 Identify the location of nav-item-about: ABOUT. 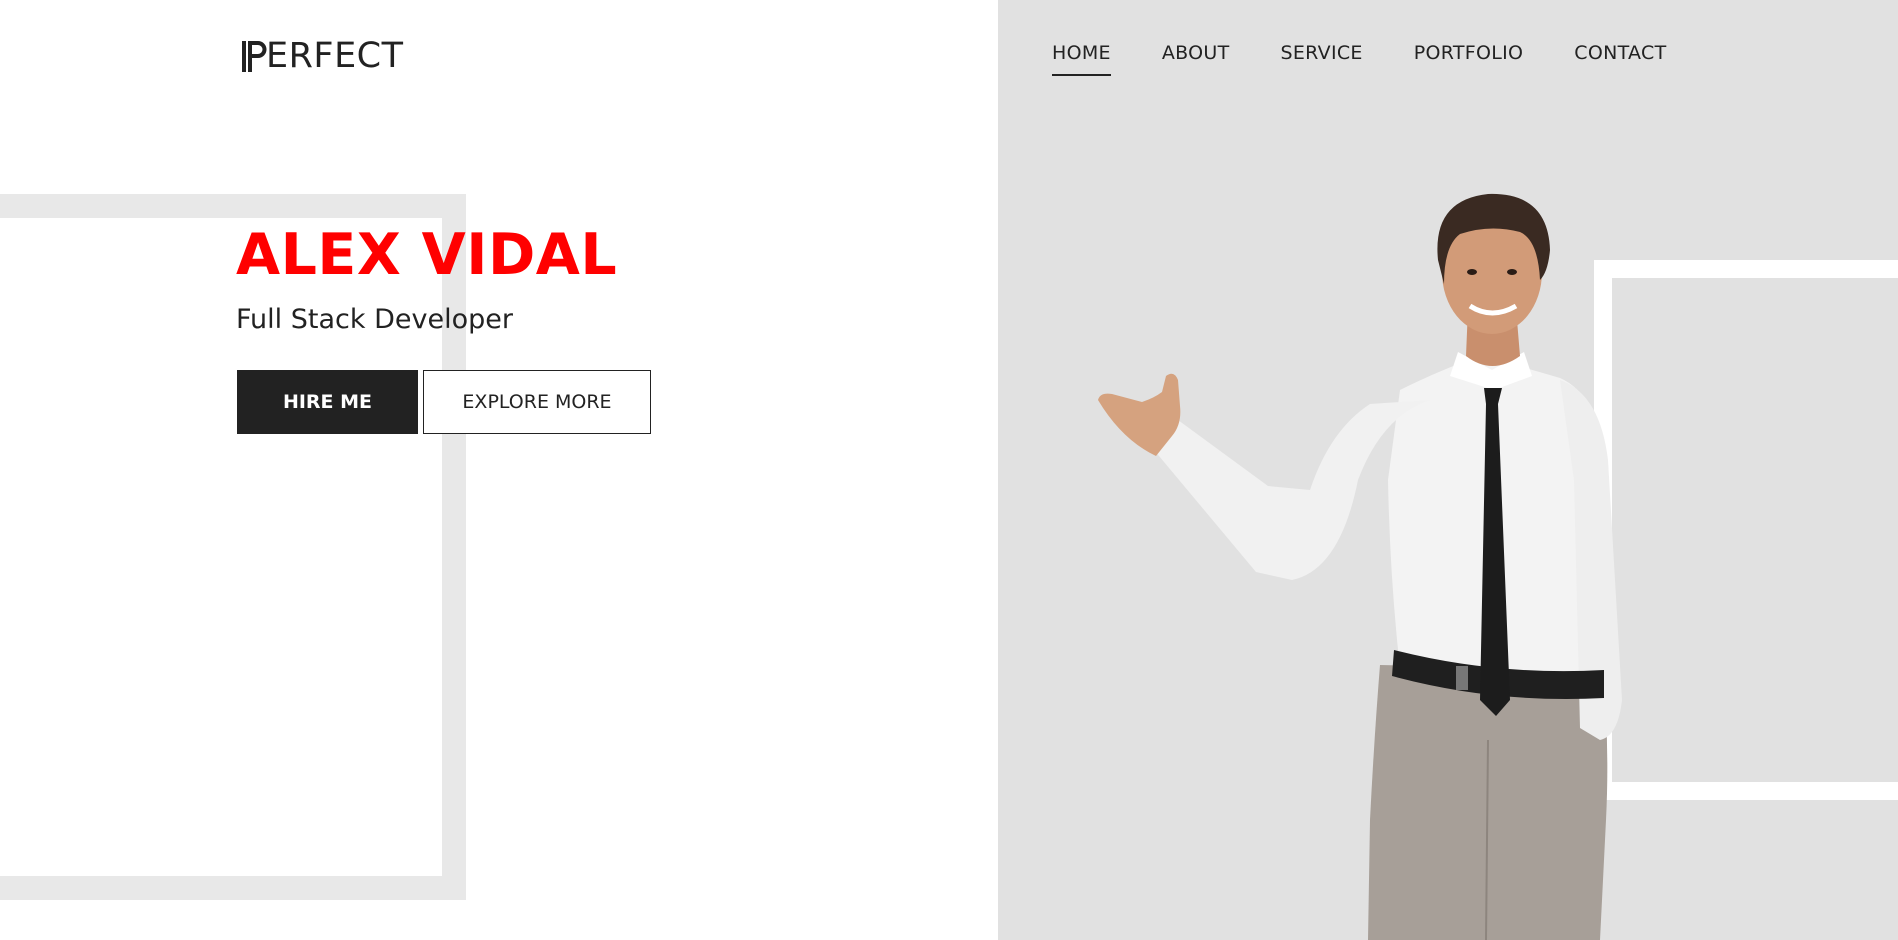
(1196, 58).